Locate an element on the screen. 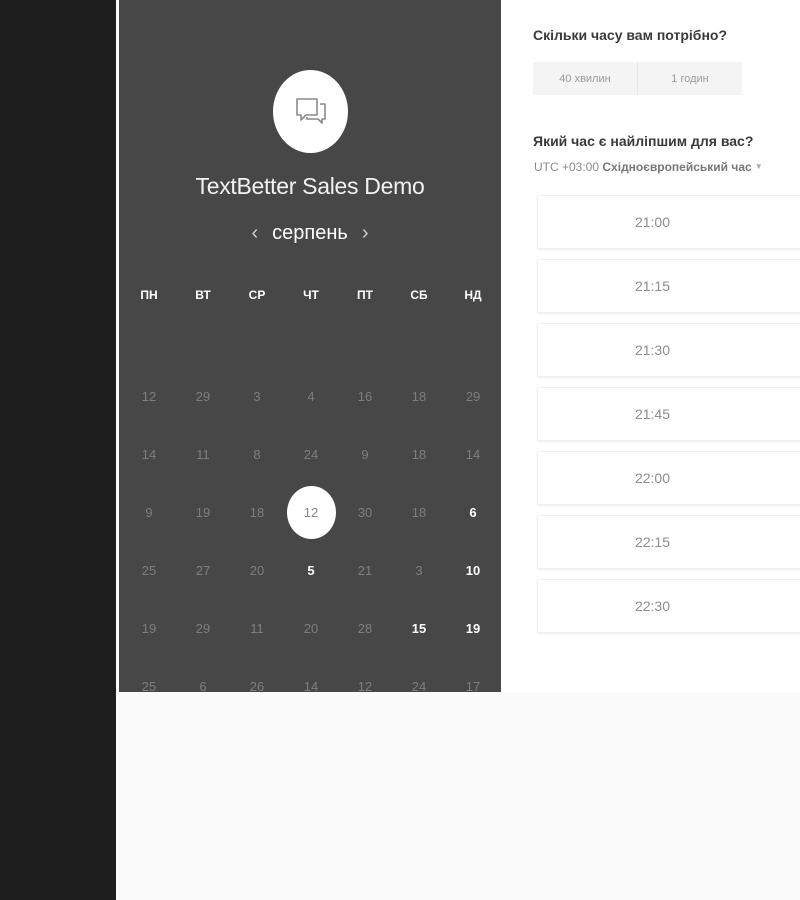  weekday-label: ЧТ is located at coordinates (311, 295).